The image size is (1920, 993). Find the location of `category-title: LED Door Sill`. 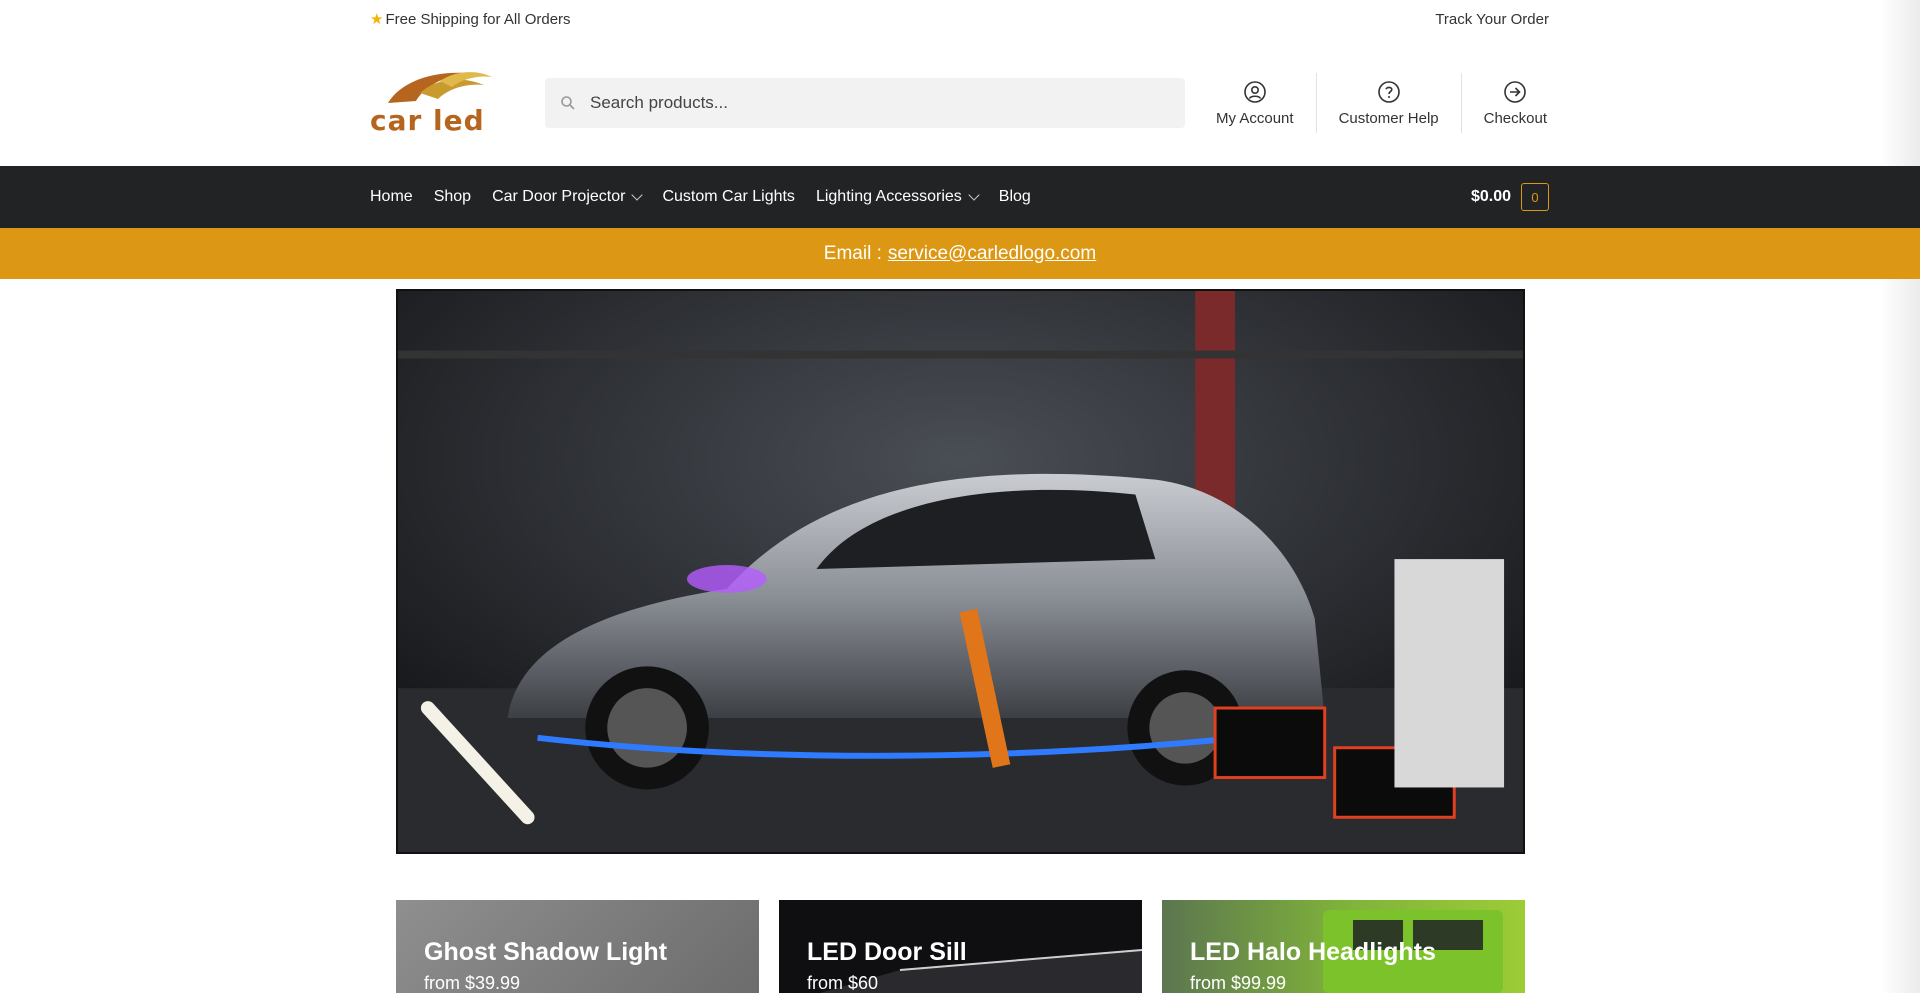

category-title: LED Door Sill is located at coordinates (887, 952).